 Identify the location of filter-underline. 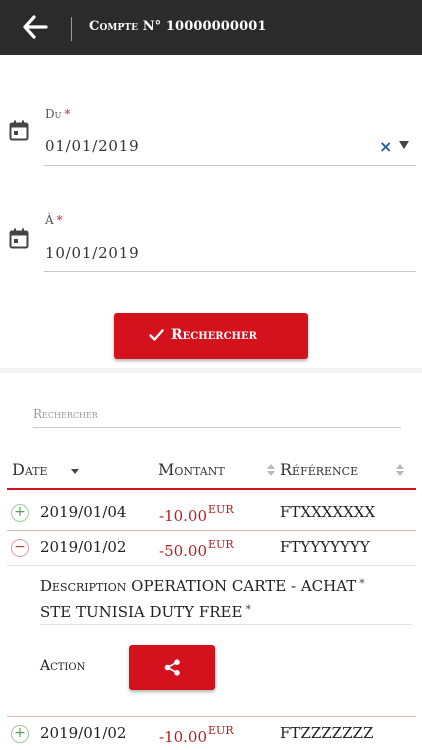
(217, 427).